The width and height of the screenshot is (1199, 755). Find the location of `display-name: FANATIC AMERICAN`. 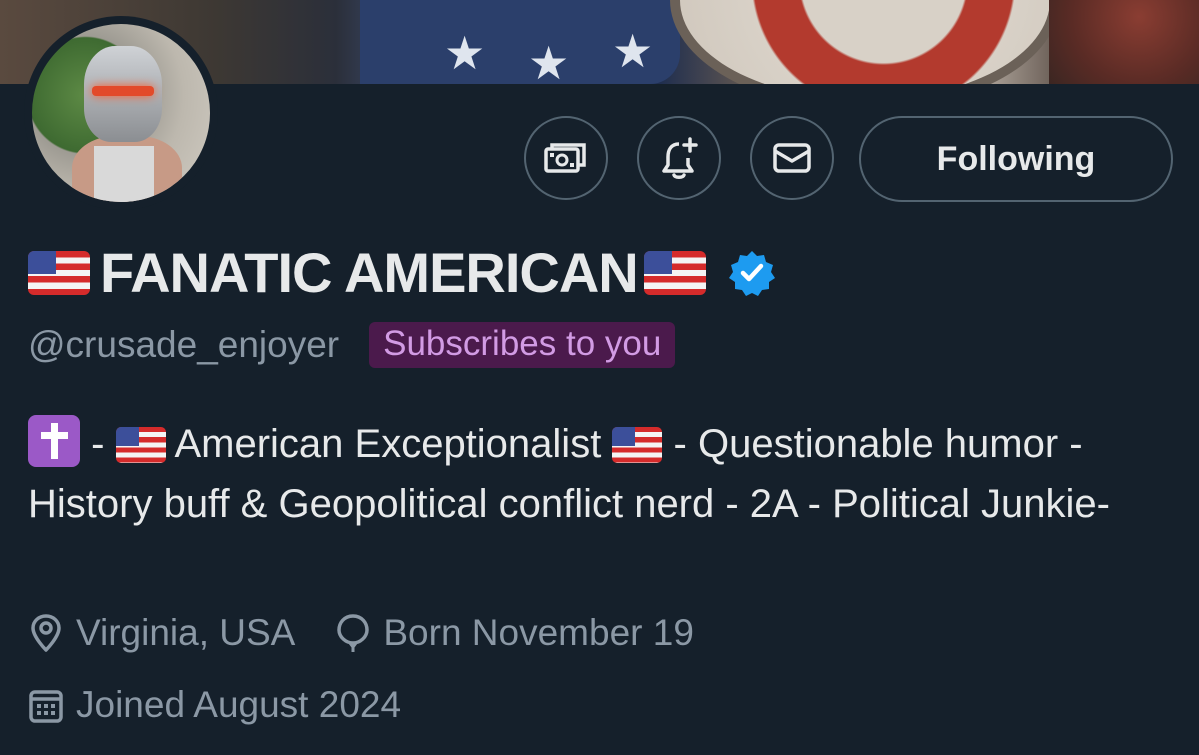

display-name: FANATIC AMERICAN is located at coordinates (402, 272).